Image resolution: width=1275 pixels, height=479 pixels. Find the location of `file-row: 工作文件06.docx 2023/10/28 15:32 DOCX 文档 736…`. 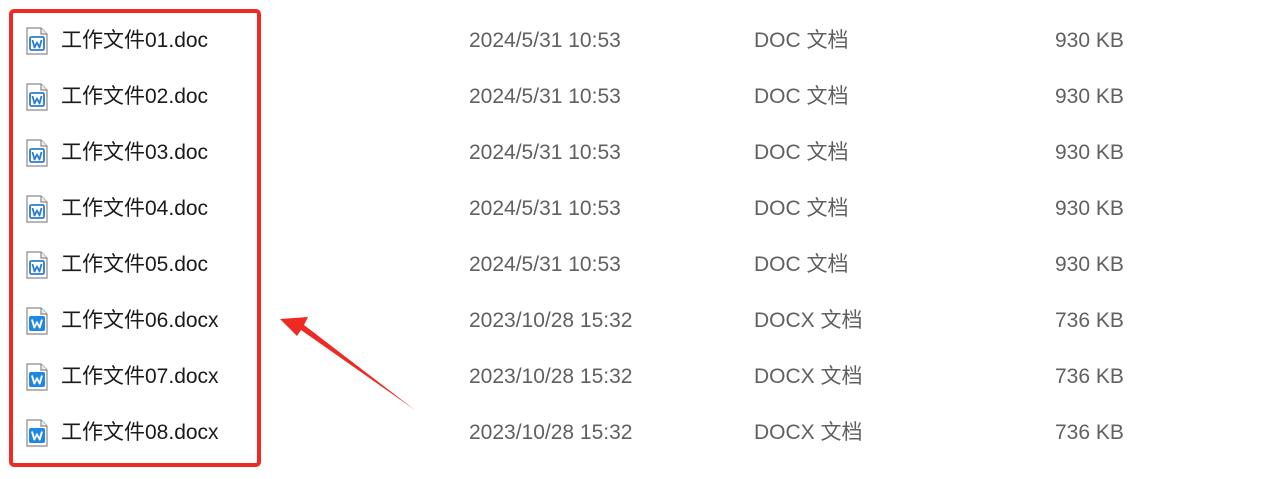

file-row: 工作文件06.docx 2023/10/28 15:32 DOCX 文档 736… is located at coordinates (637, 321).